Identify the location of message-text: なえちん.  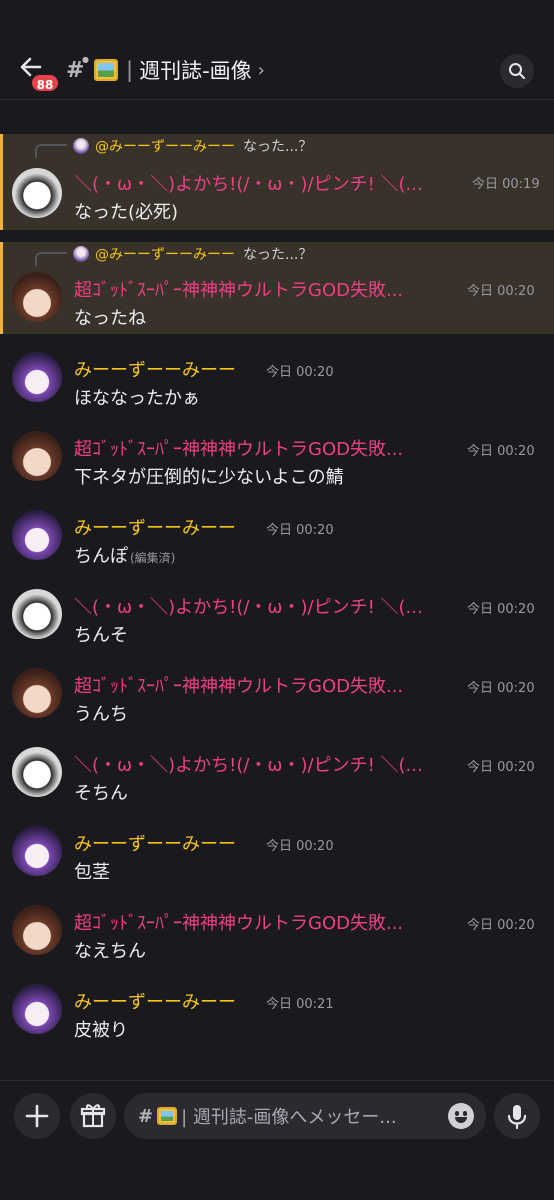
(110, 951).